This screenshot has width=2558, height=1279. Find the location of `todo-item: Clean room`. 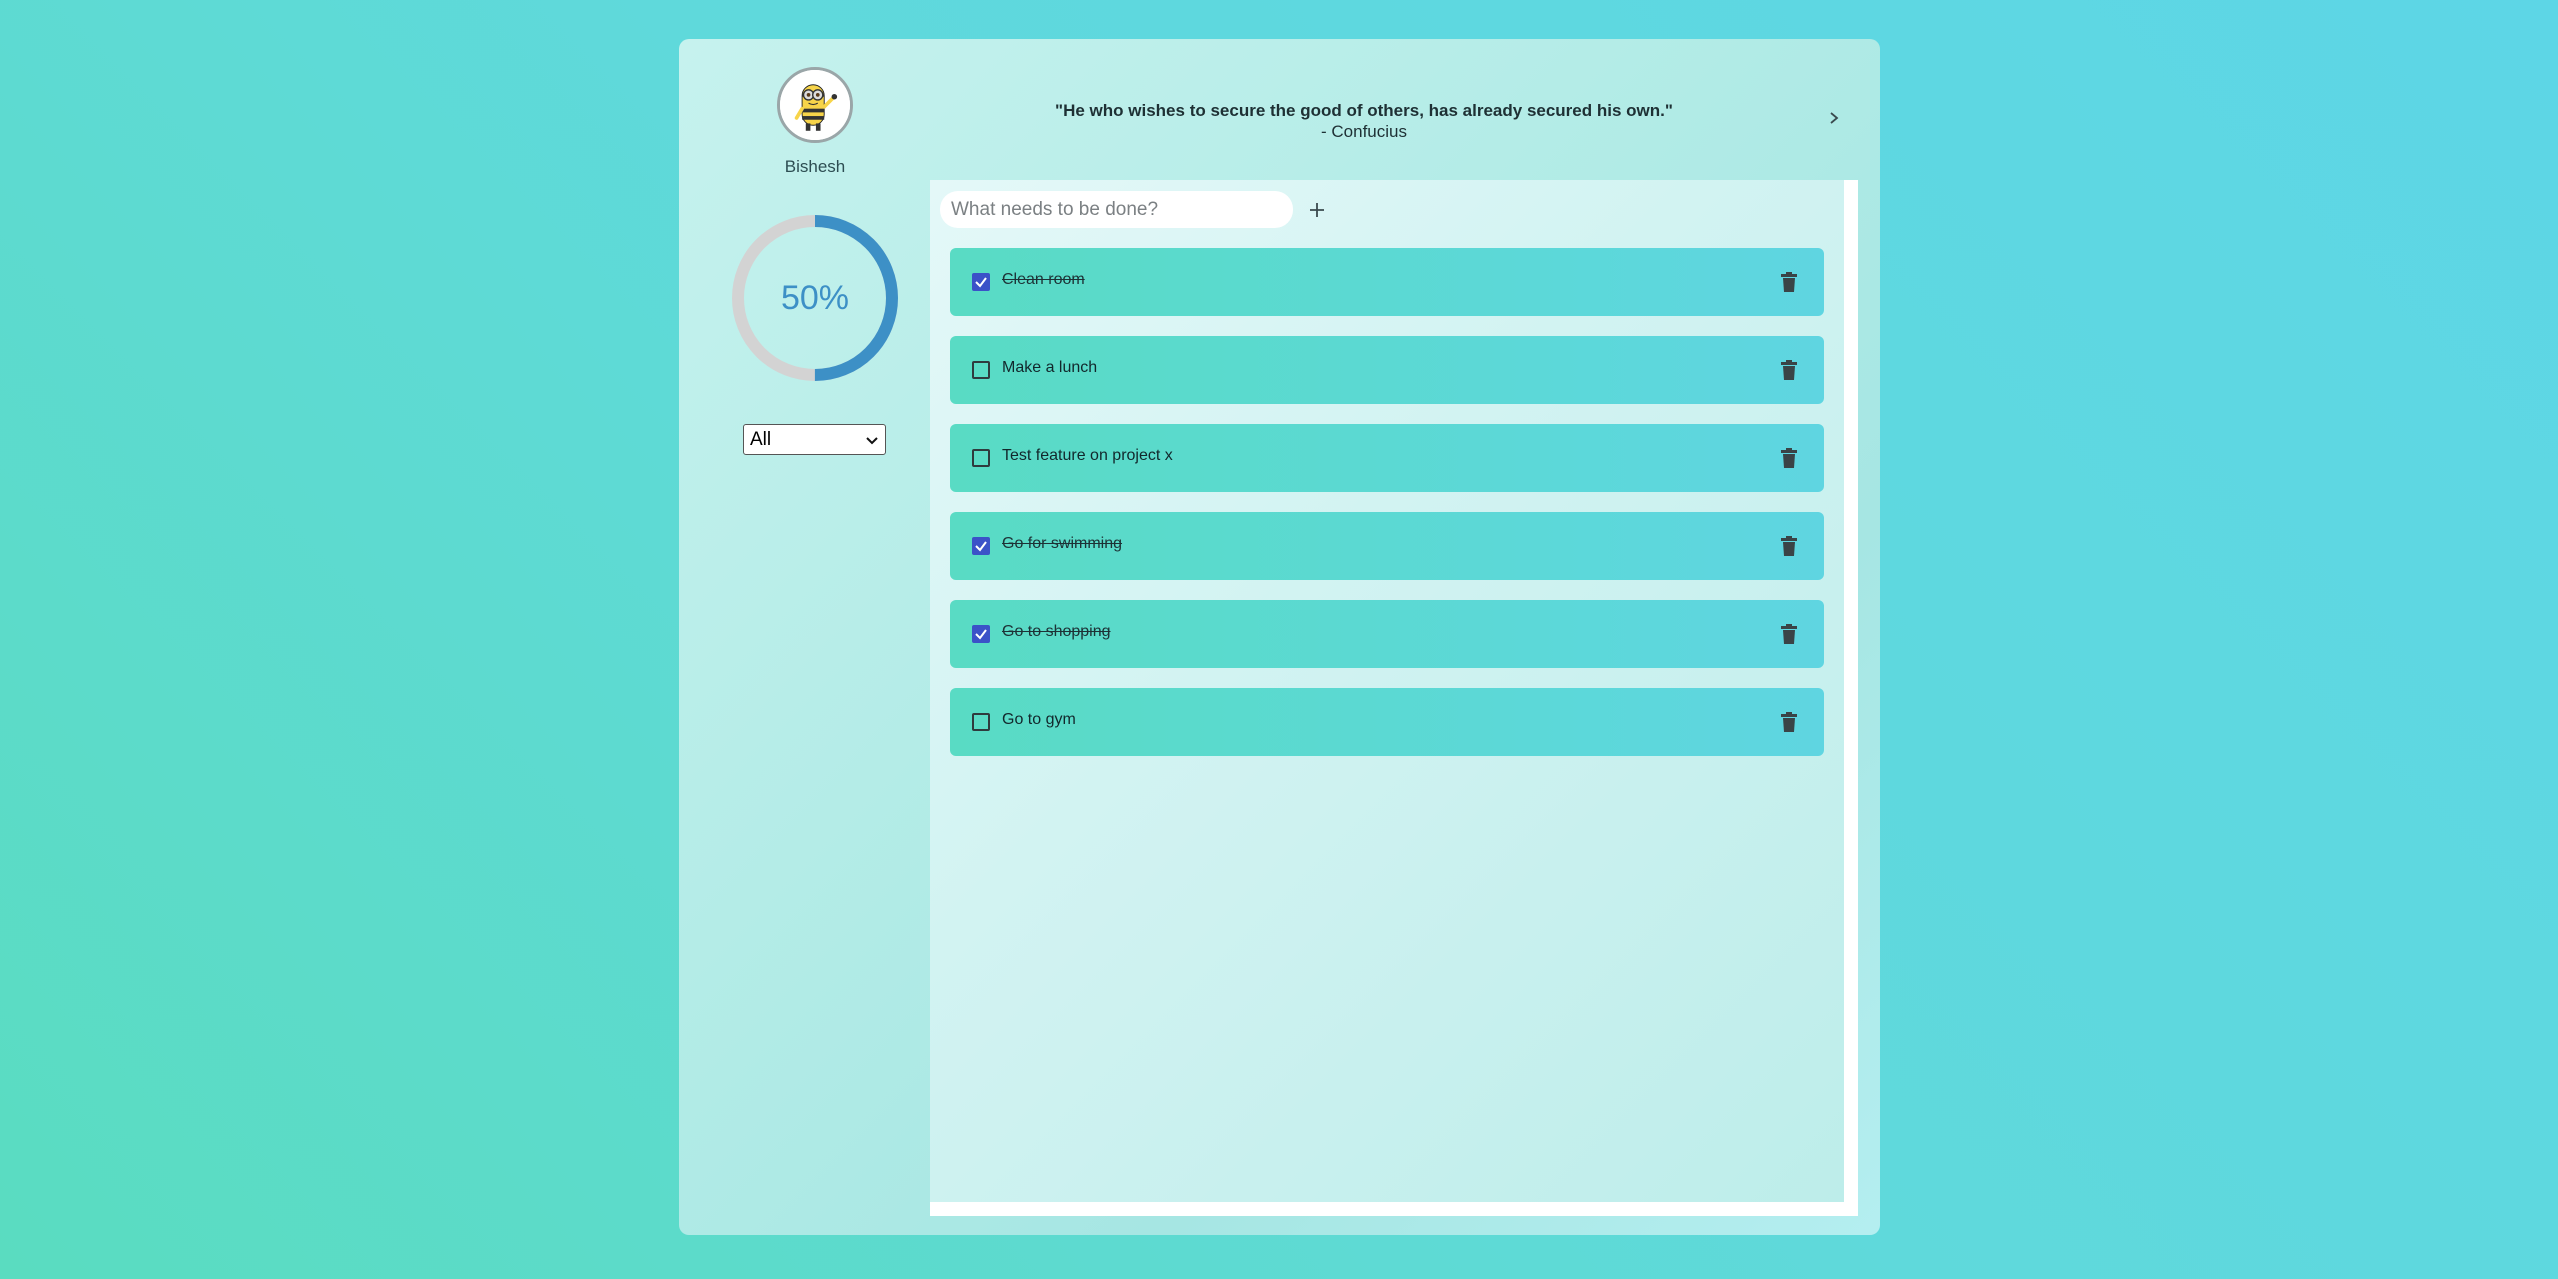

todo-item: Clean room is located at coordinates (1387, 282).